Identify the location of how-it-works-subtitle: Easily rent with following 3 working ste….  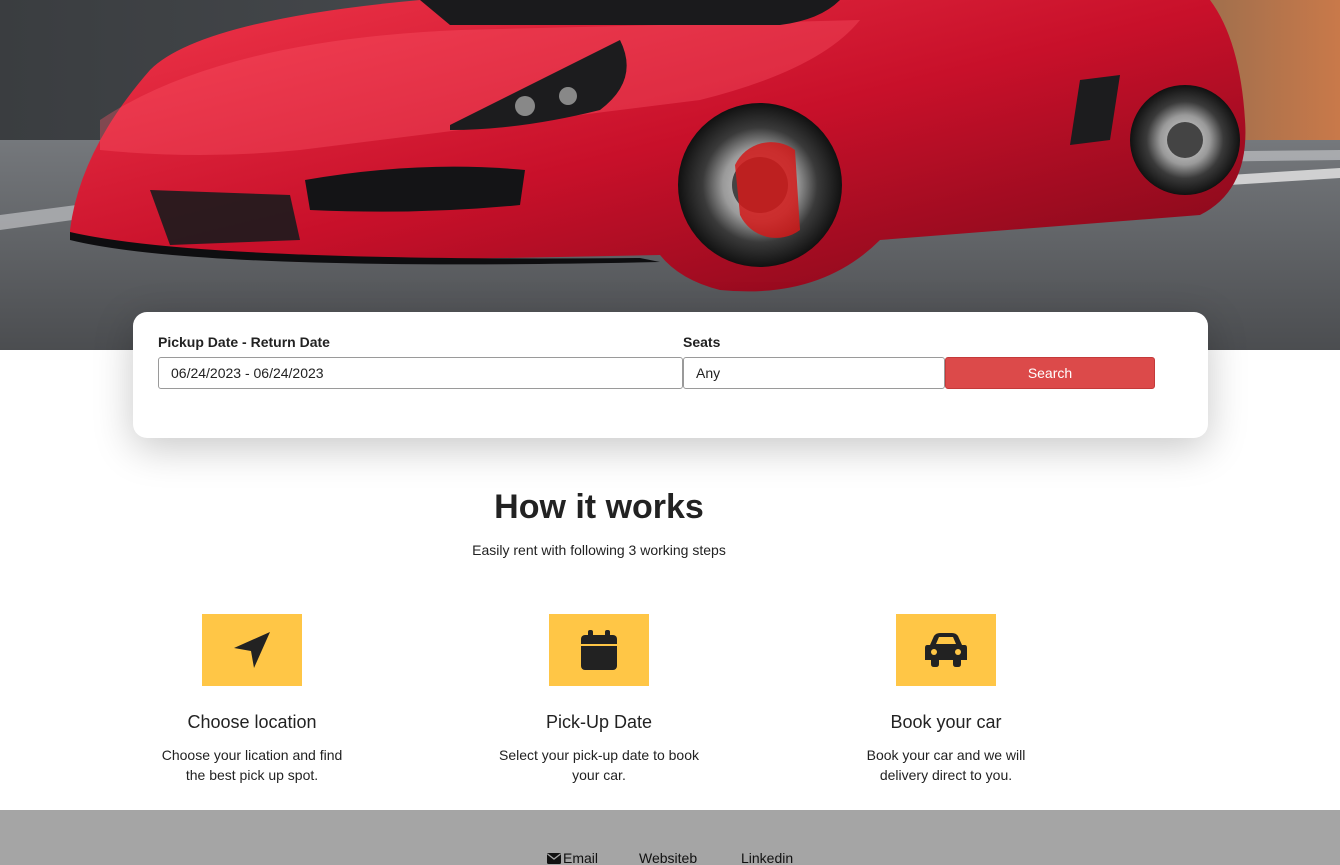
(599, 550).